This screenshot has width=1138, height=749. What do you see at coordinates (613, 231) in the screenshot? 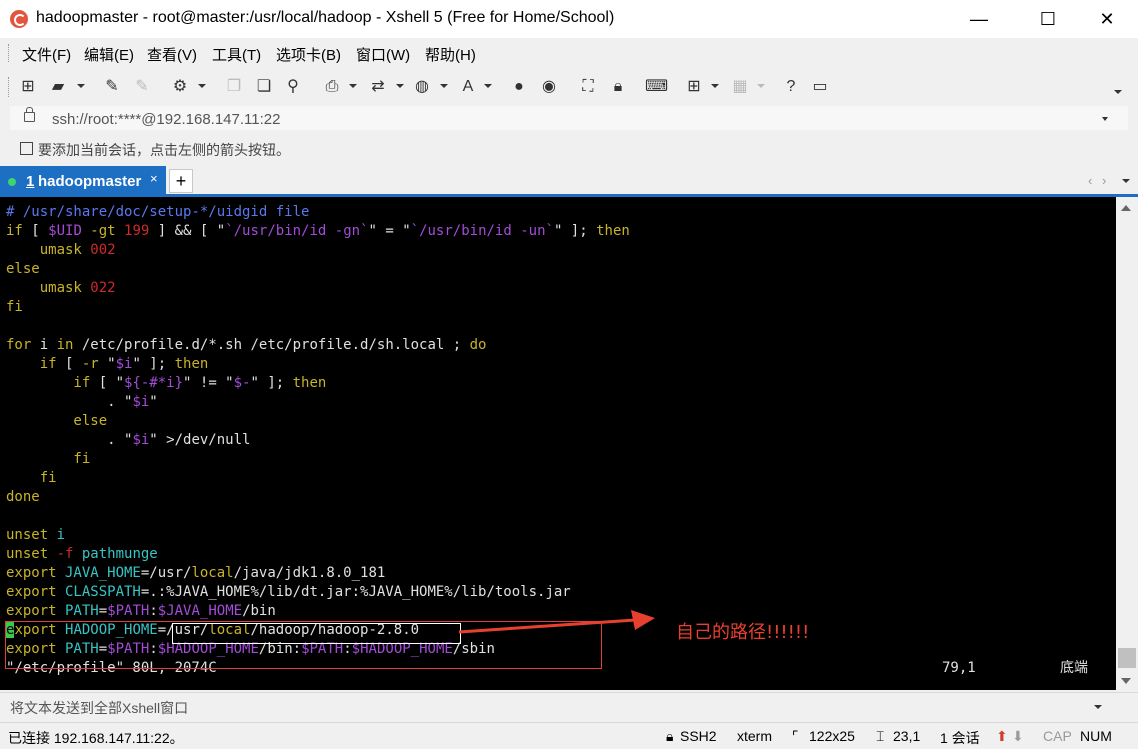
I see `terminal-token: then` at bounding box center [613, 231].